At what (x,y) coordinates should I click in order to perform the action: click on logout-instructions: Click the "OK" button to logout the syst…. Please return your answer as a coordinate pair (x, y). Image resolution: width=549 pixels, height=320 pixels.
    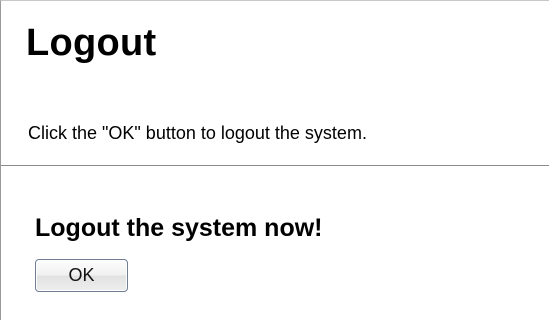
    Looking at the image, I should click on (197, 133).